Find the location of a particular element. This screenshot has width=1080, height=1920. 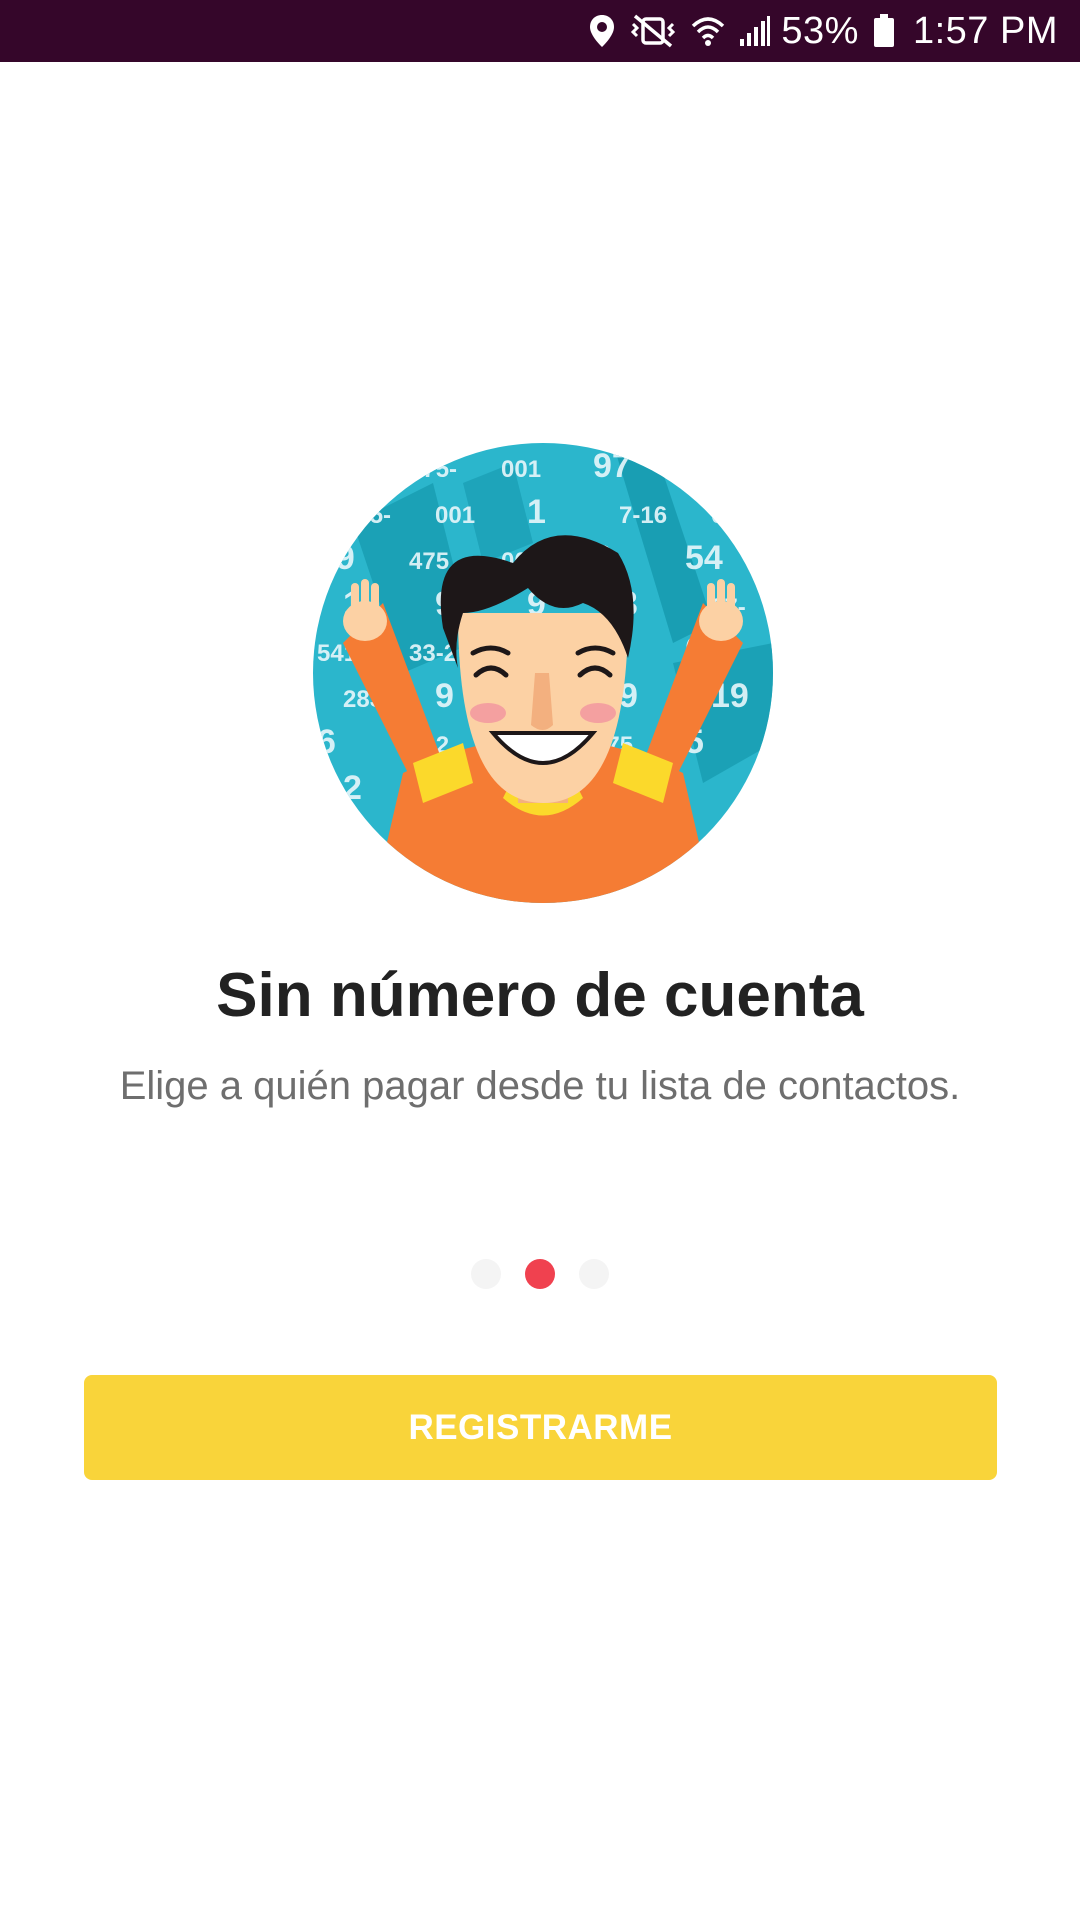

register-button: REGISTRARME is located at coordinates (540, 1427).